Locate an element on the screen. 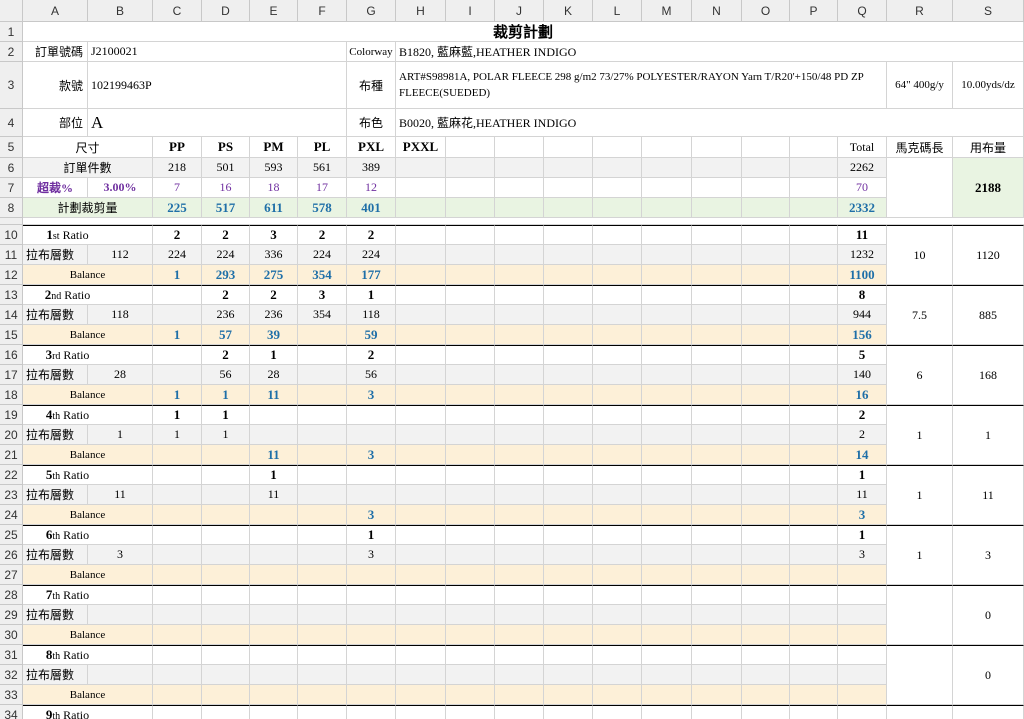 Image resolution: width=1024 pixels, height=719 pixels. balance-5-PM is located at coordinates (274, 515).